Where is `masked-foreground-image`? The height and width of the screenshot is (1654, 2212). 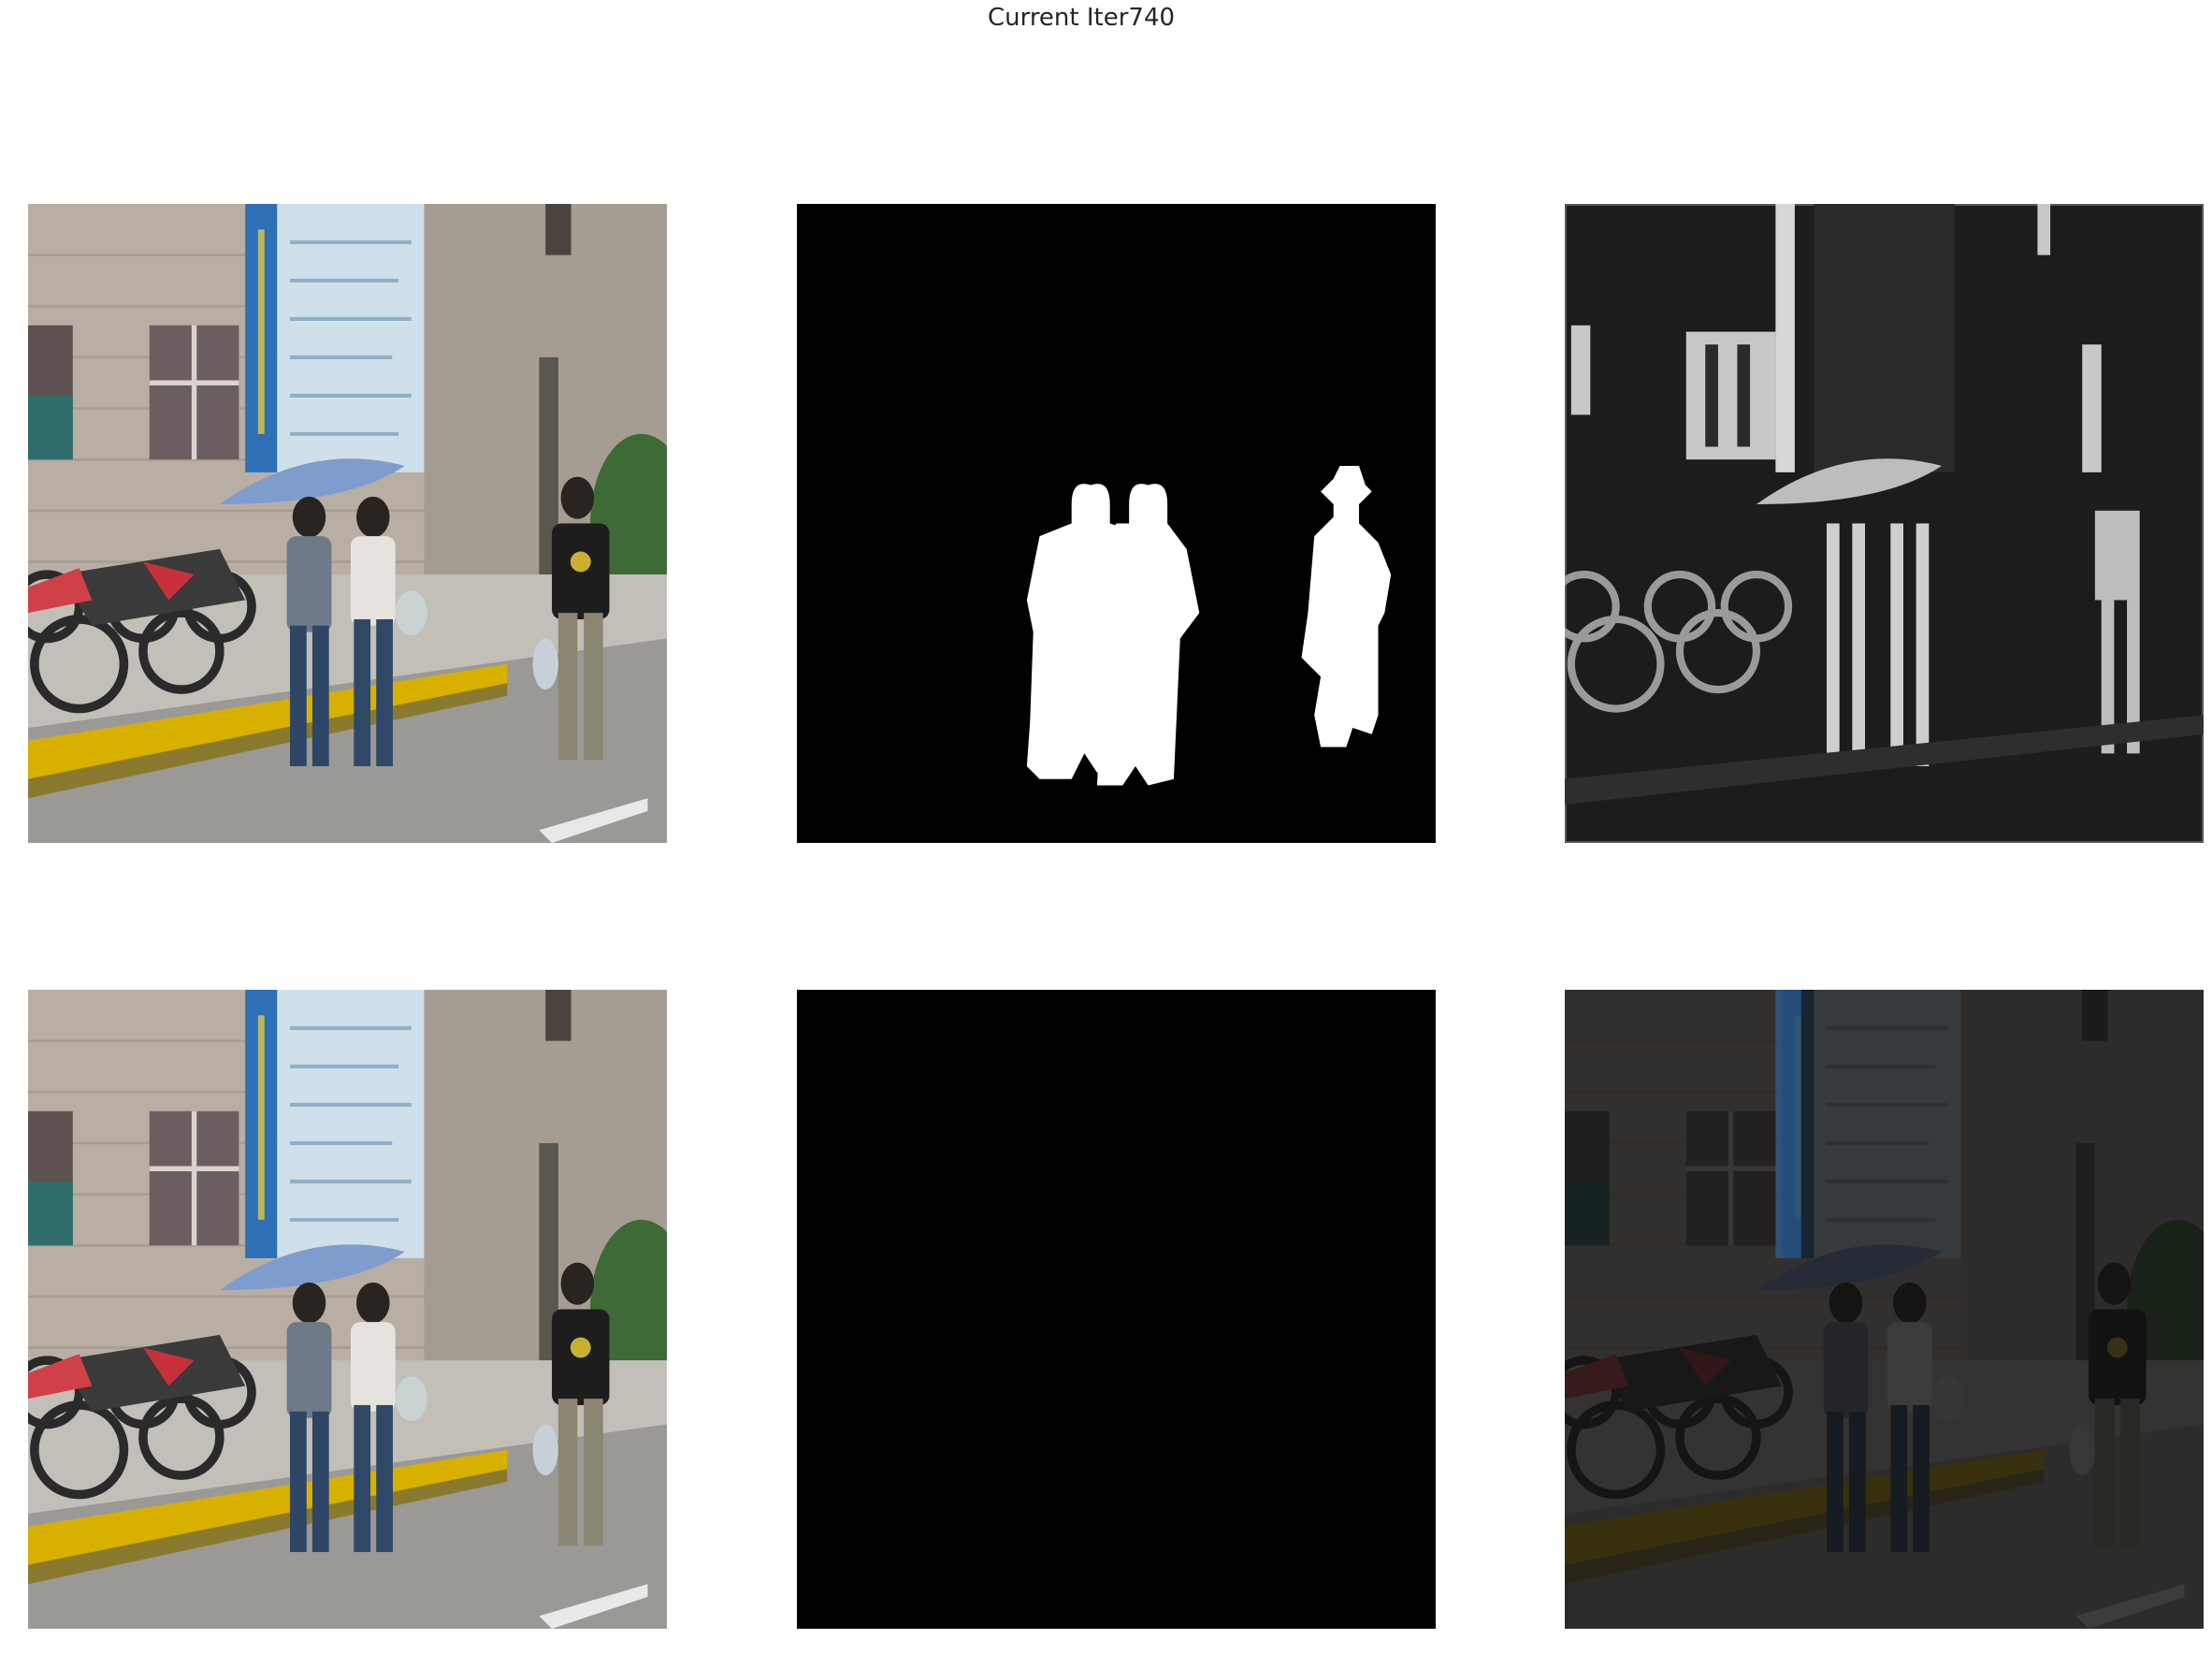
masked-foreground-image is located at coordinates (1116, 1309).